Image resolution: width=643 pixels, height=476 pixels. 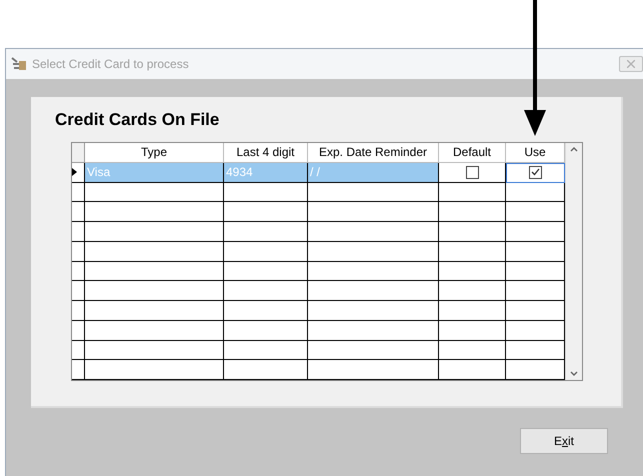 I want to click on column-header: Last 4 digit, so click(x=266, y=153).